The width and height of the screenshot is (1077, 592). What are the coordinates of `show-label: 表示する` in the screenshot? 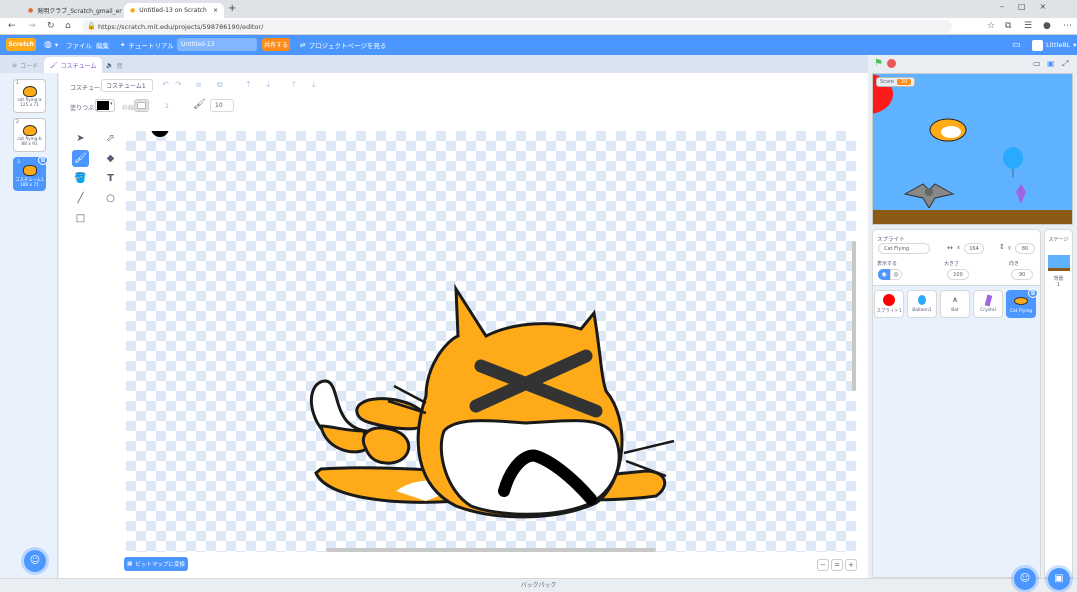 It's located at (887, 264).